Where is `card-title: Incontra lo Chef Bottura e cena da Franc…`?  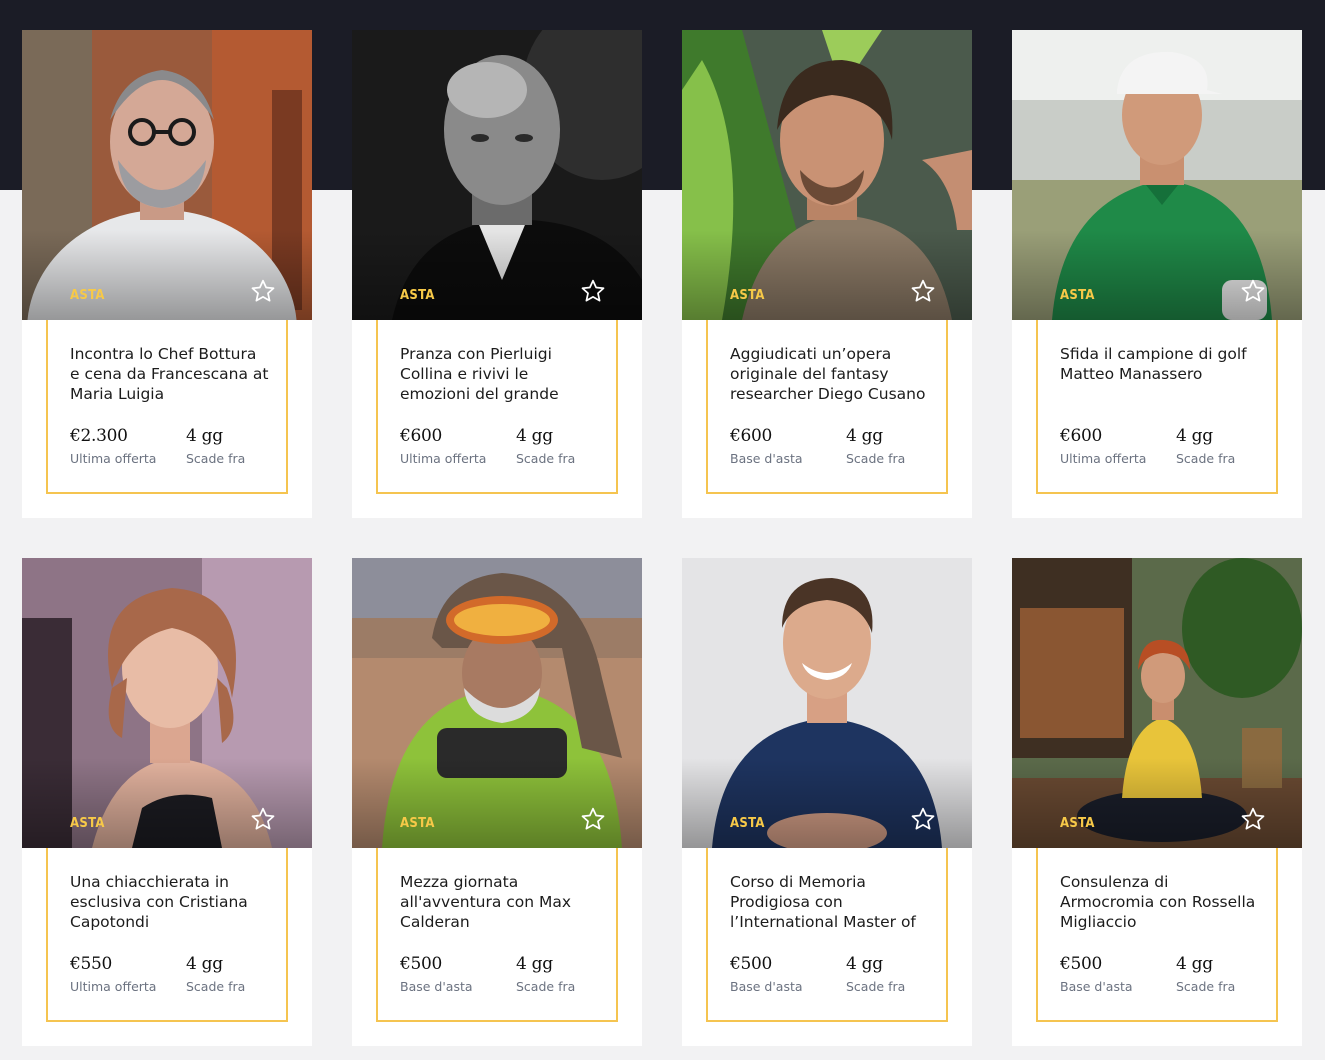 card-title: Incontra lo Chef Bottura e cena da Franc… is located at coordinates (170, 374).